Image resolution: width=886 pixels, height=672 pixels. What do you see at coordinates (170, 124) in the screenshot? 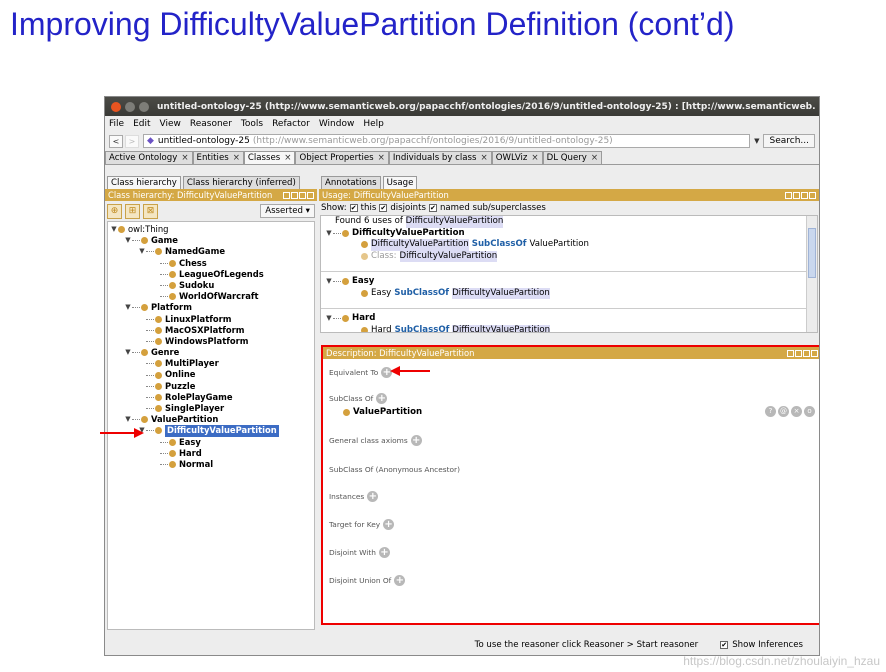
I see `menu-view: View` at bounding box center [170, 124].